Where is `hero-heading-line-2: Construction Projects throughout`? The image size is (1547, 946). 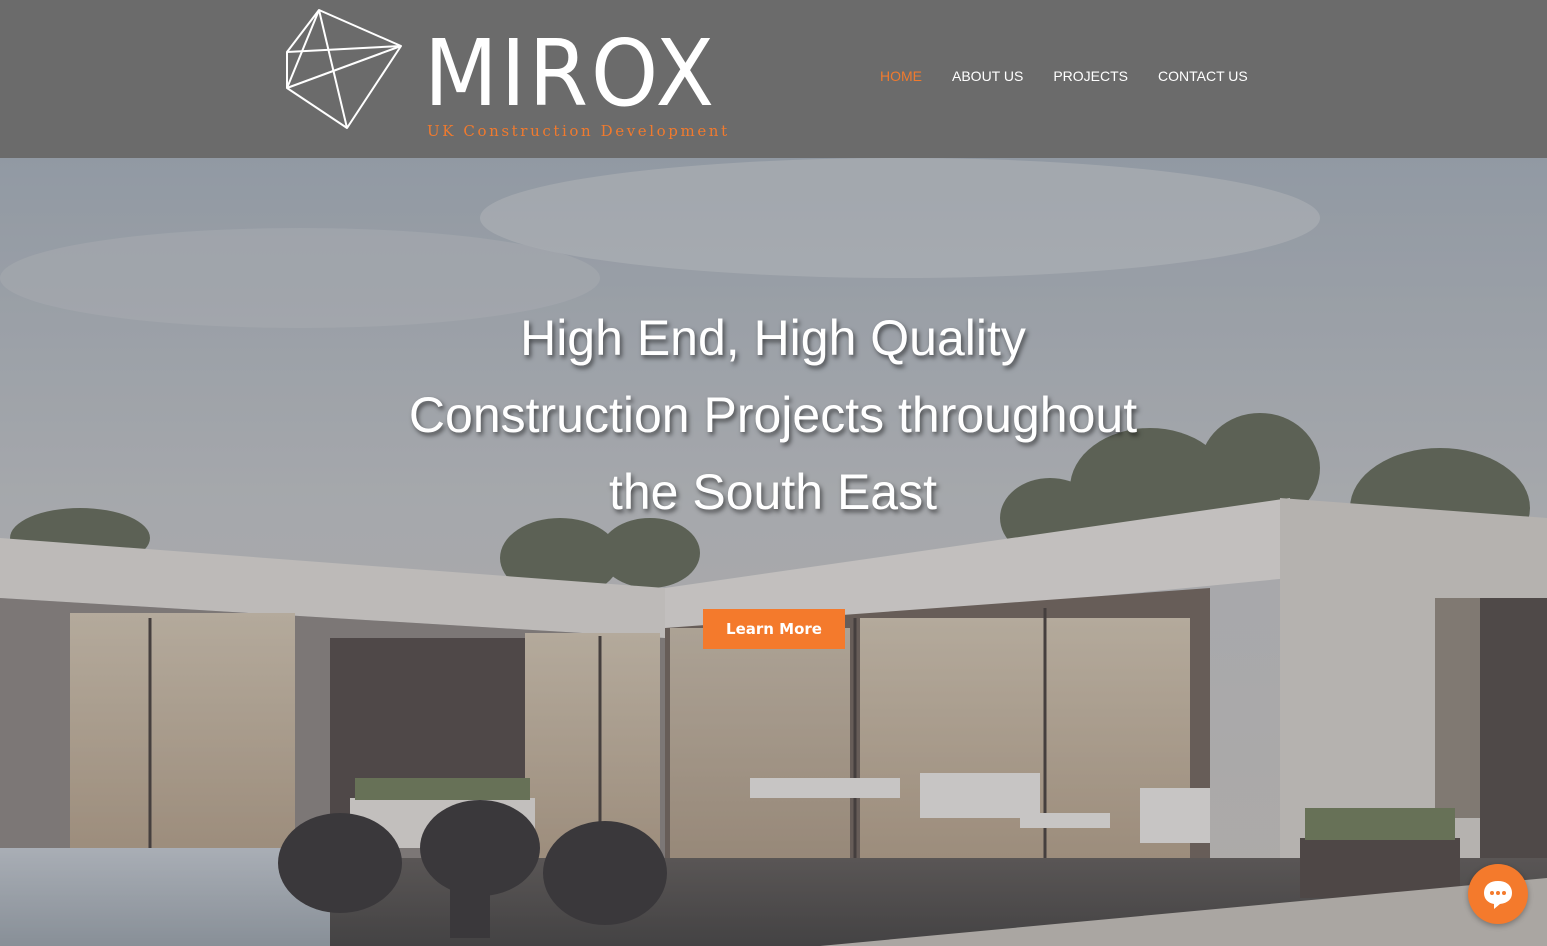 hero-heading-line-2: Construction Projects throughout is located at coordinates (773, 415).